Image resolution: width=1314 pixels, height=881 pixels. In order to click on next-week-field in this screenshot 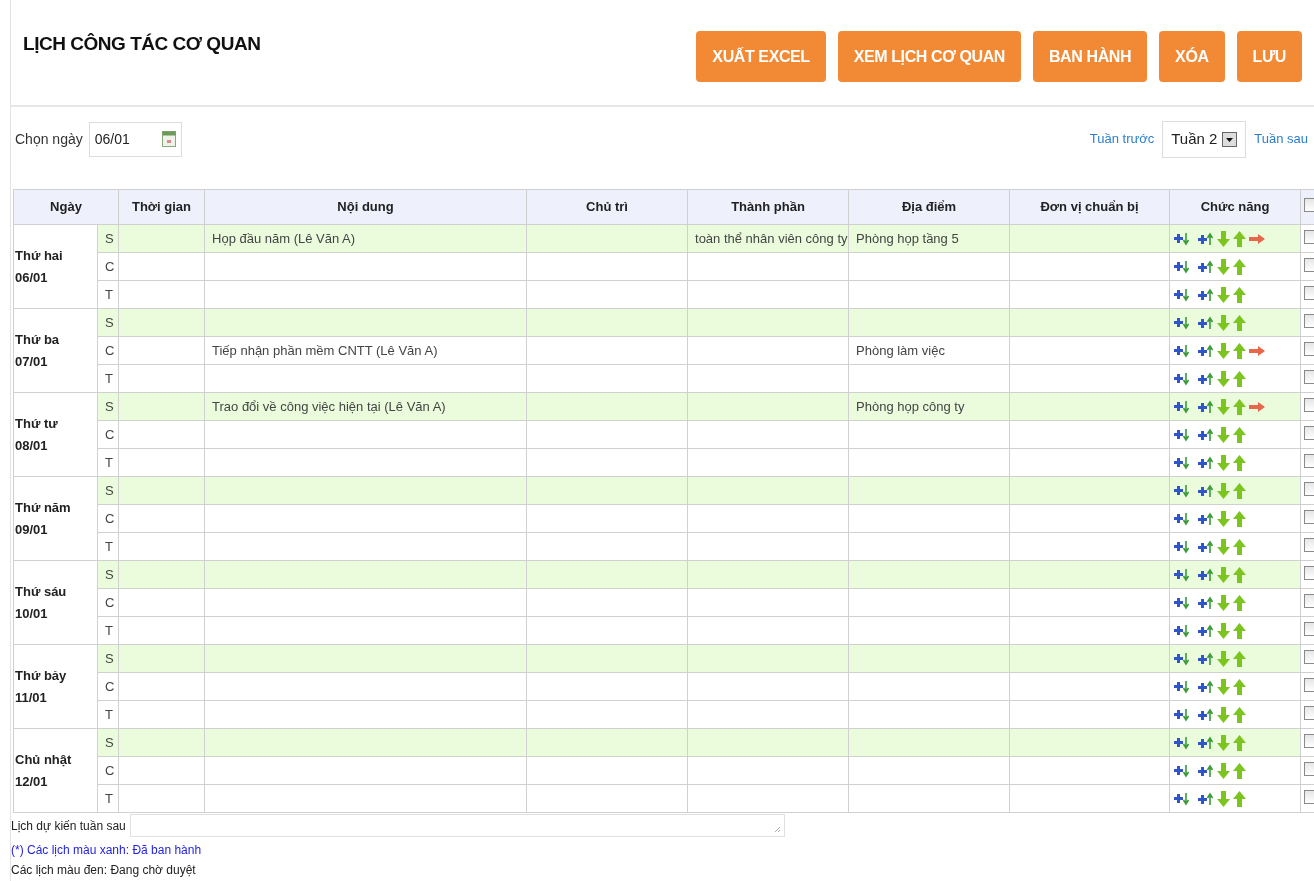, I will do `click(457, 825)`.